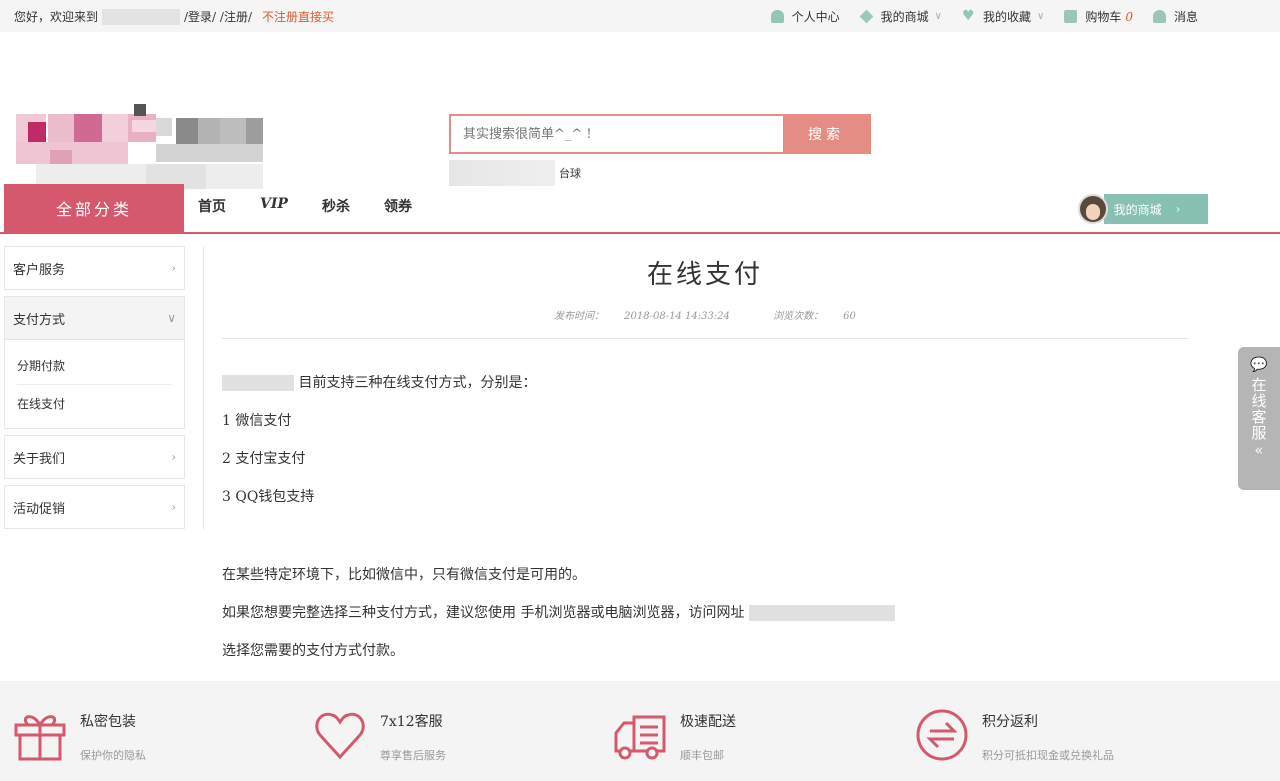 The height and width of the screenshot is (781, 1280). I want to click on my-mall-menu: 我的商城 ∨, so click(900, 16).